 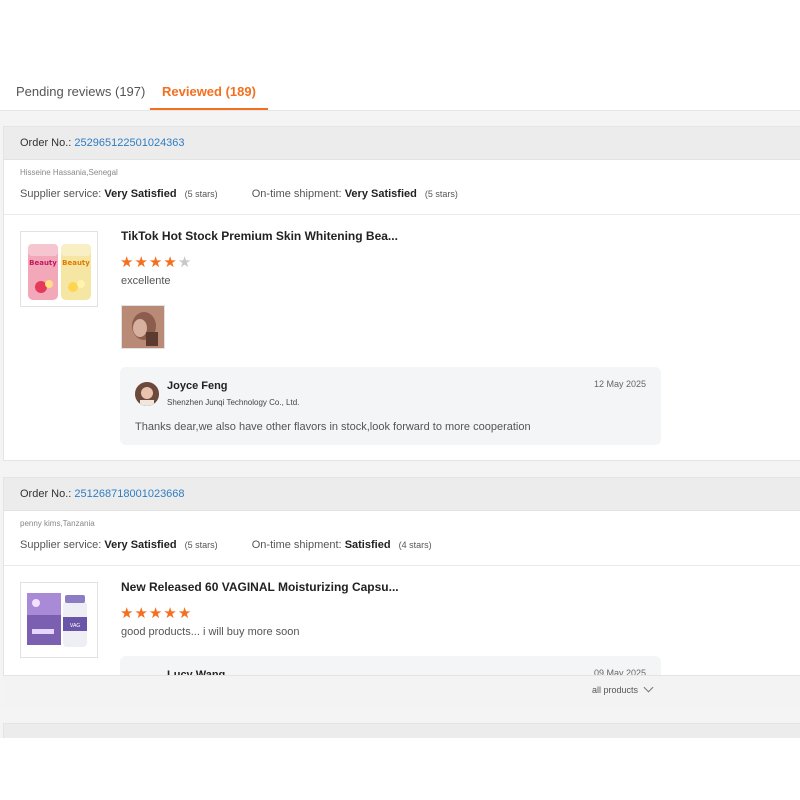 What do you see at coordinates (402, 143) in the screenshot?
I see `order-header: Order No.: 252965122501024363` at bounding box center [402, 143].